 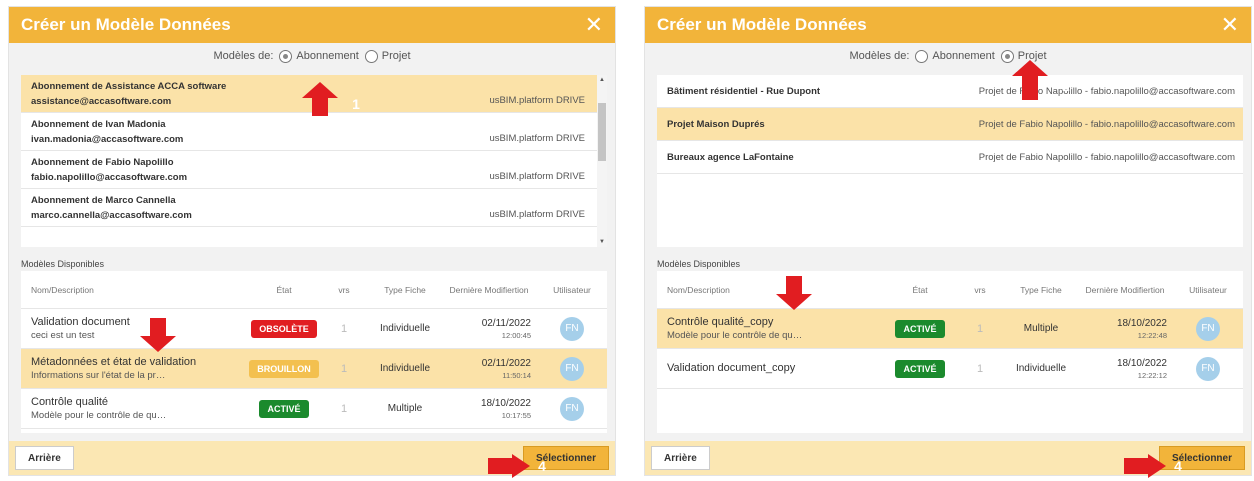 What do you see at coordinates (98, 124) in the screenshot?
I see `subscription-name: Abonnement de Ivan Madonia` at bounding box center [98, 124].